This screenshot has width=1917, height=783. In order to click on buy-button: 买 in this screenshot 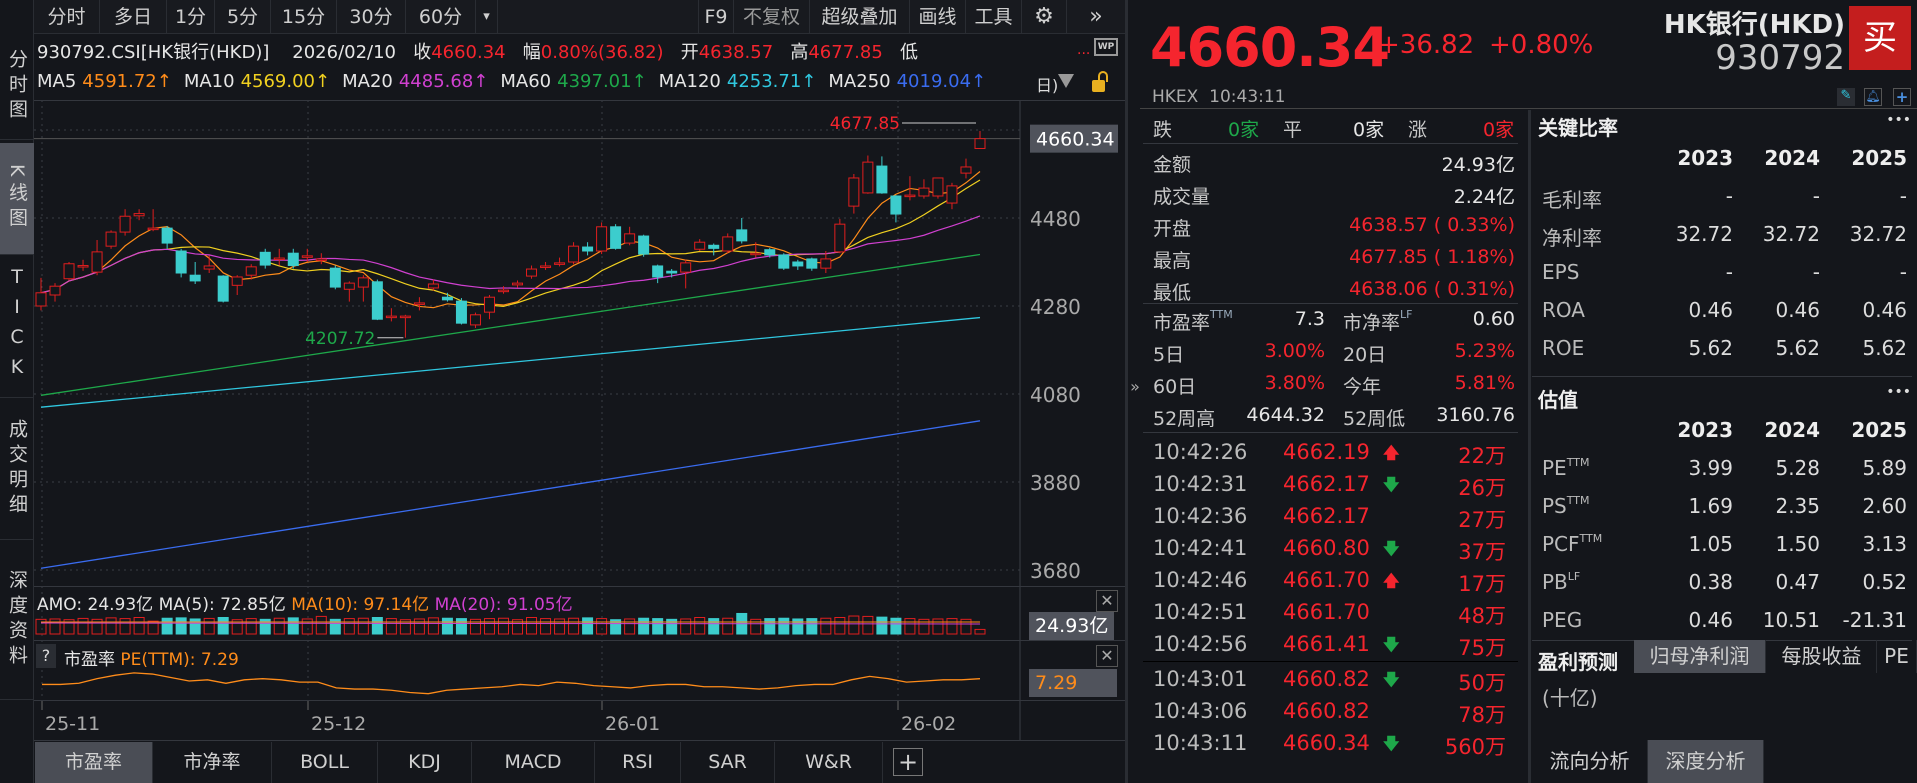, I will do `click(1880, 38)`.